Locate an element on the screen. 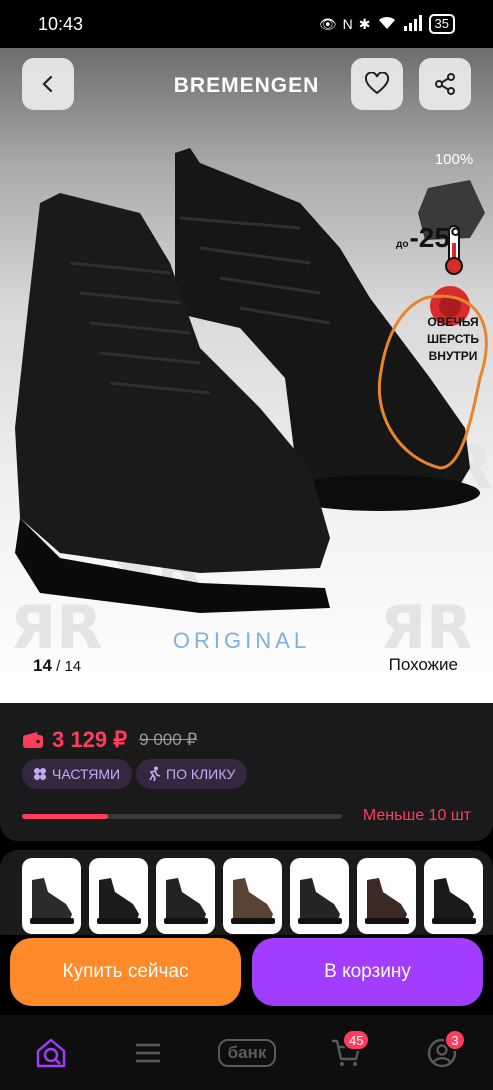  image-total: 14 is located at coordinates (73, 666).